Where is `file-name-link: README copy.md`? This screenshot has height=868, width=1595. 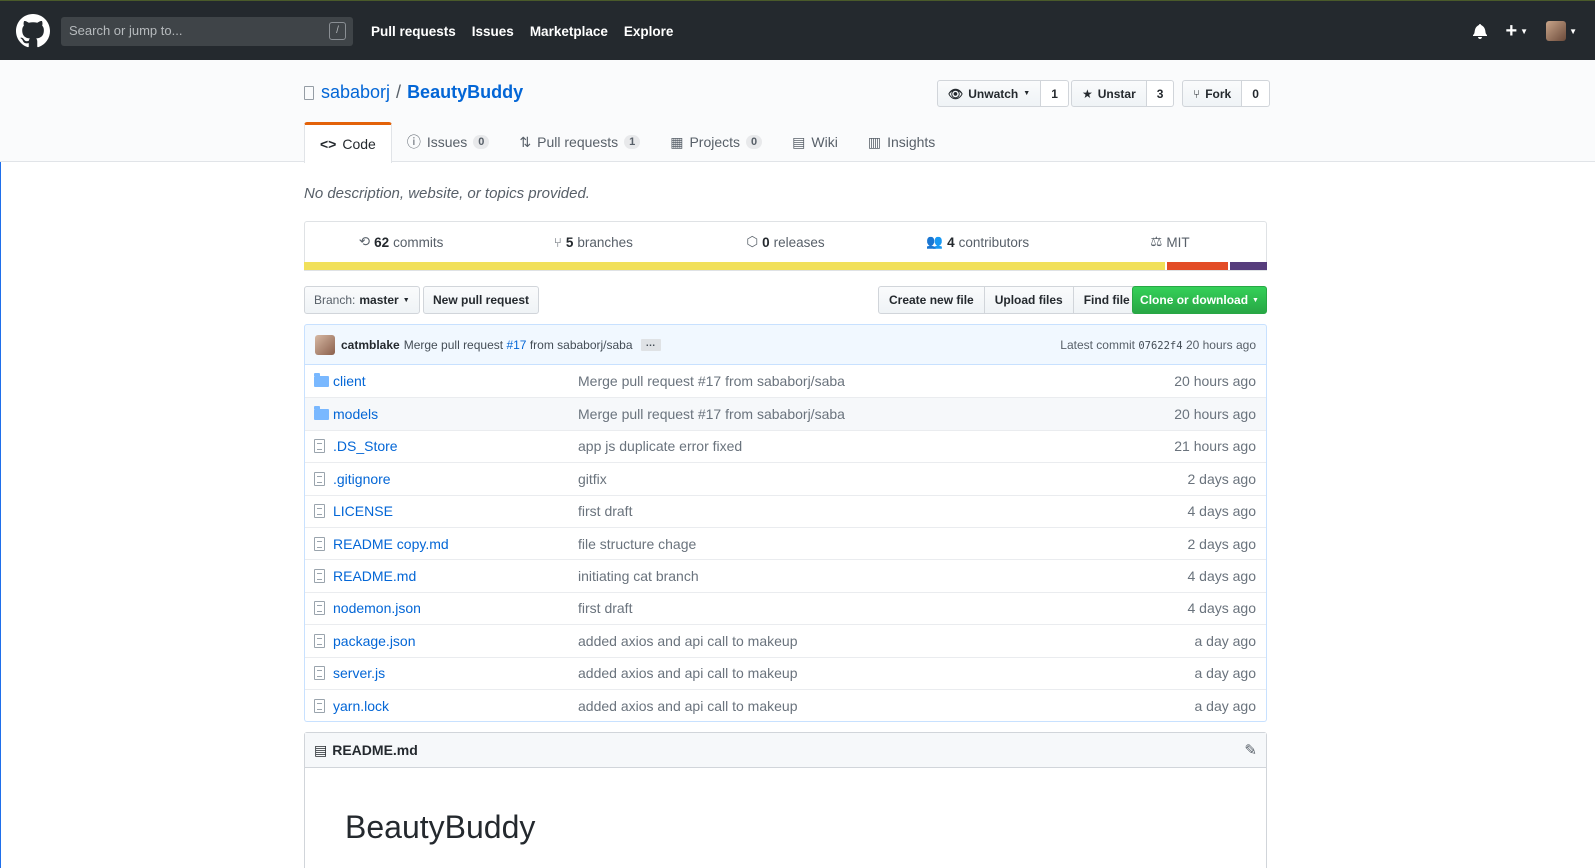
file-name-link: README copy.md is located at coordinates (455, 544).